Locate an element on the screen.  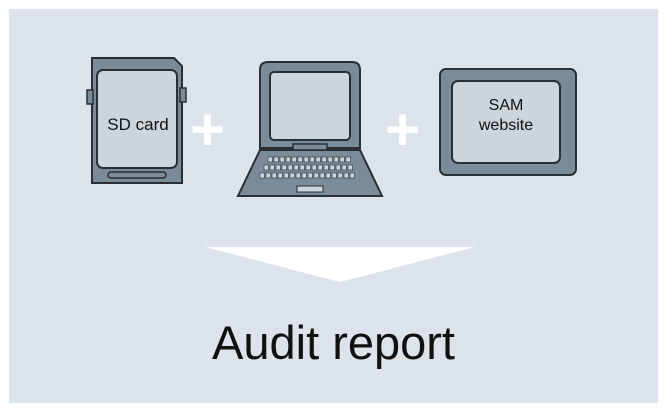
sam-website-label-line2: website is located at coordinates (506, 125).